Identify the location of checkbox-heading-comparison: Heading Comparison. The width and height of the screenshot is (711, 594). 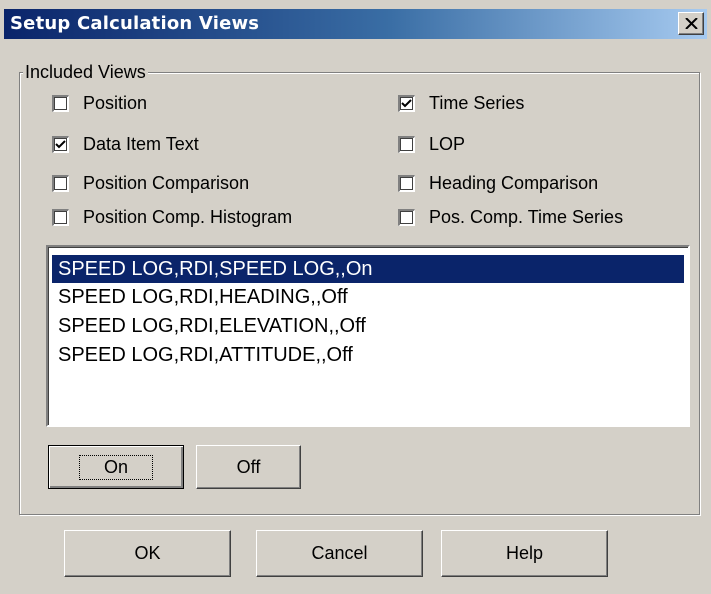
(498, 183).